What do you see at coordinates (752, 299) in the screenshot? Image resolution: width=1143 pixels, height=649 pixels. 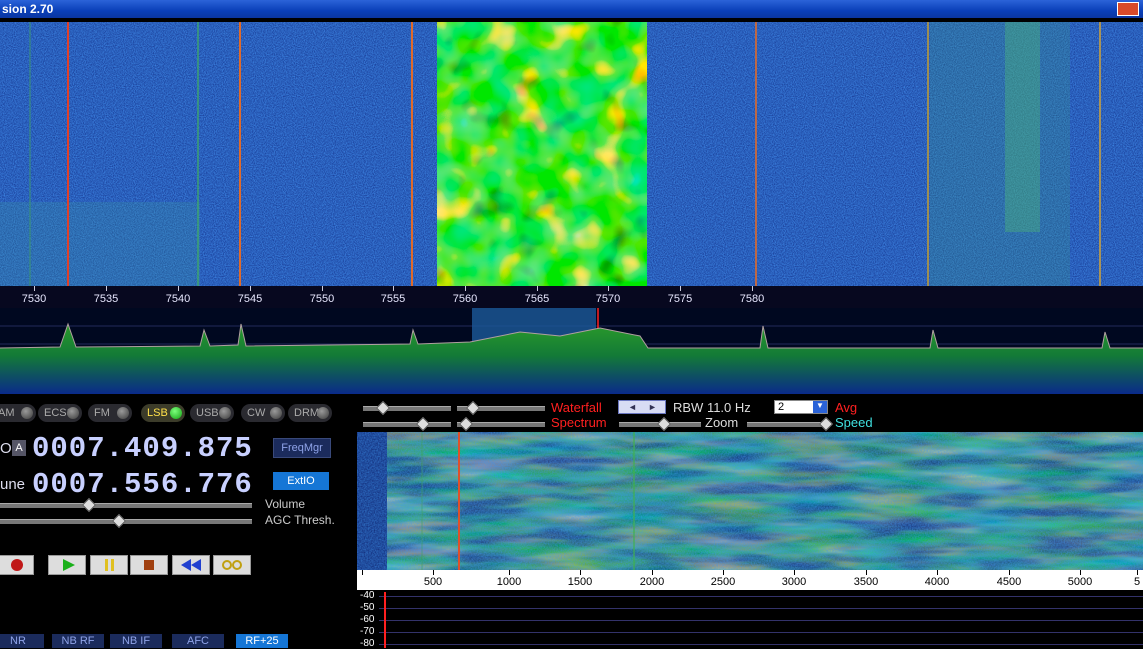 I see `axis-label: 7580` at bounding box center [752, 299].